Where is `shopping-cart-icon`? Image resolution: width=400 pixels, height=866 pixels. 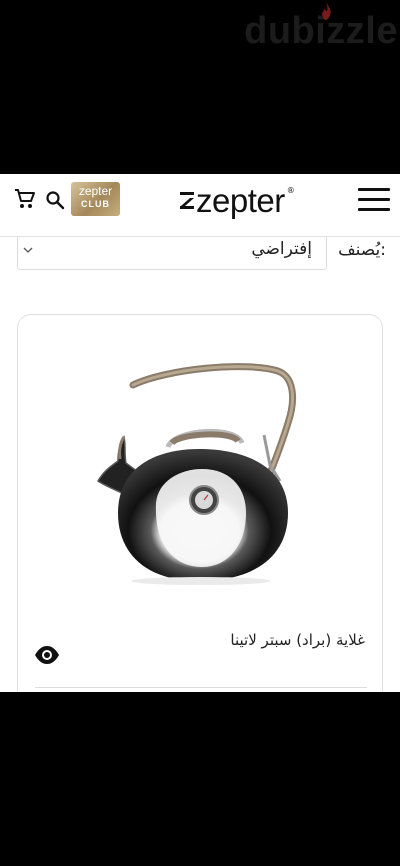
shopping-cart-icon is located at coordinates (25, 199).